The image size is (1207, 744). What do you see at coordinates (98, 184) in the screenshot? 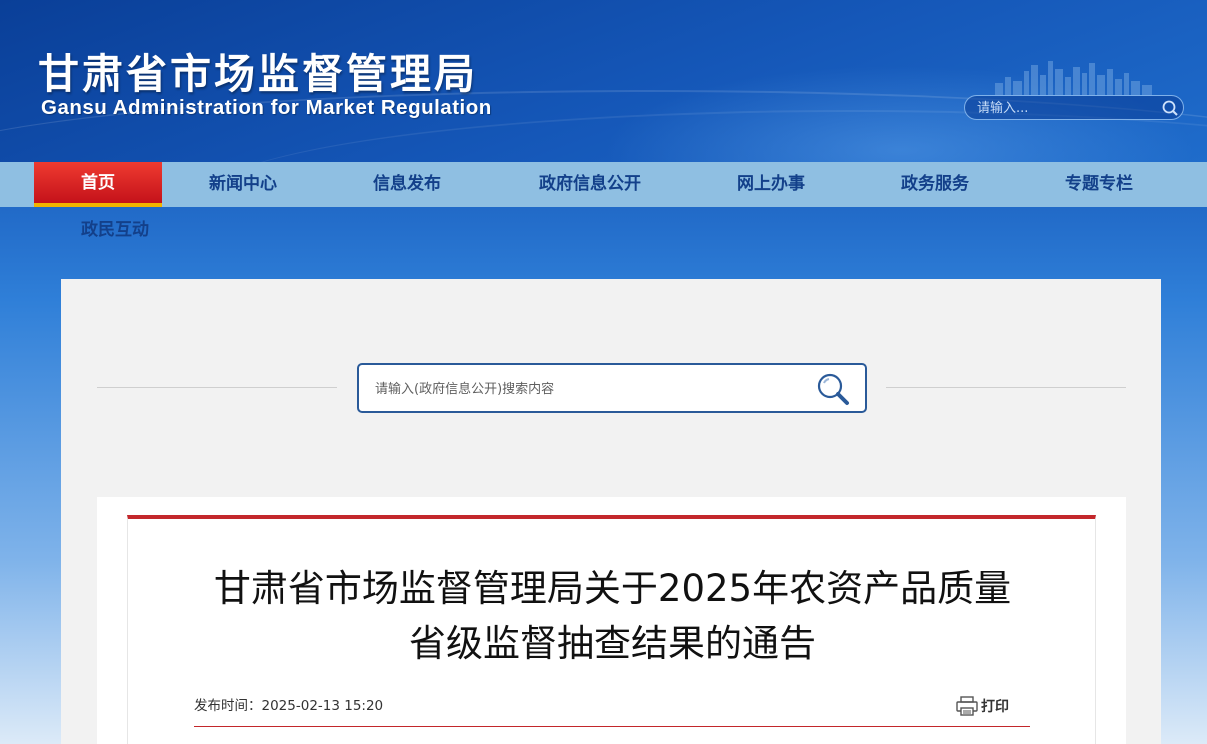
I see `nav-item-home: 首页` at bounding box center [98, 184].